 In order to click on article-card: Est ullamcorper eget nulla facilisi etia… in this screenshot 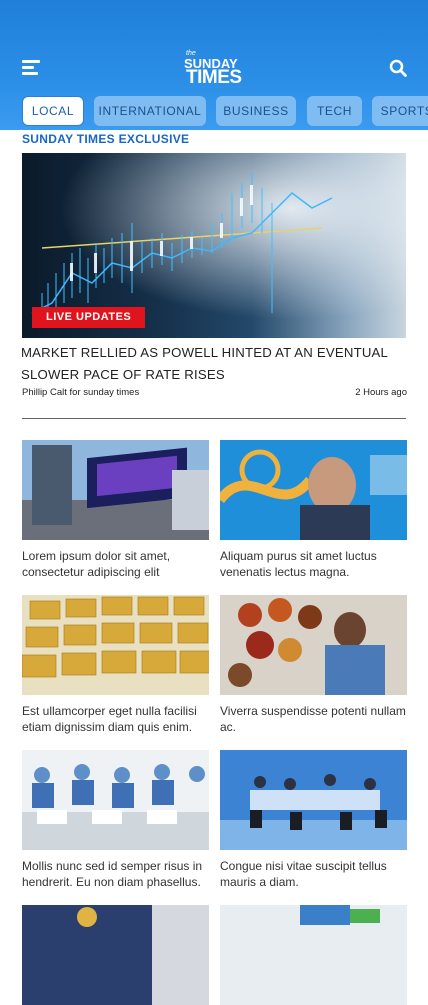, I will do `click(115, 665)`.